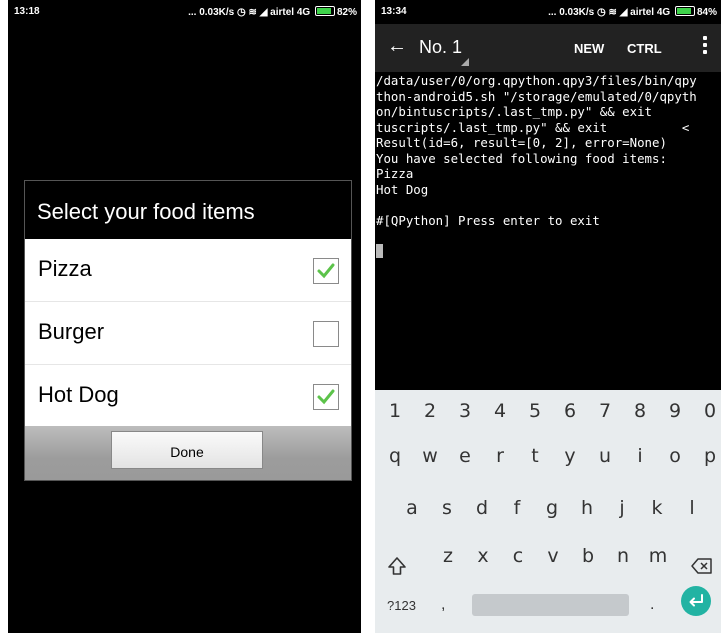  What do you see at coordinates (587, 508) in the screenshot?
I see `key-h: h` at bounding box center [587, 508].